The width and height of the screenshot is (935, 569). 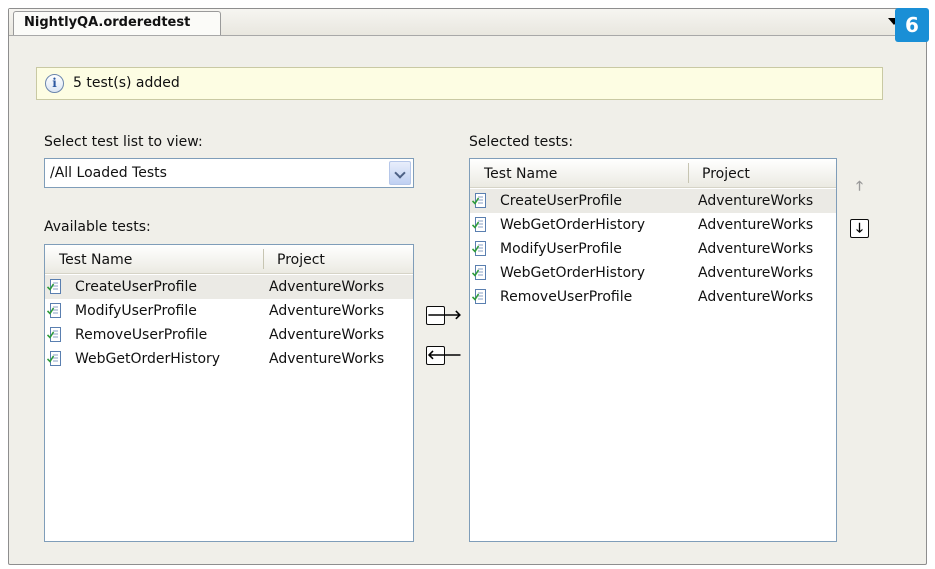 I want to click on info-bar: i 5 test(s) added, so click(x=459, y=83).